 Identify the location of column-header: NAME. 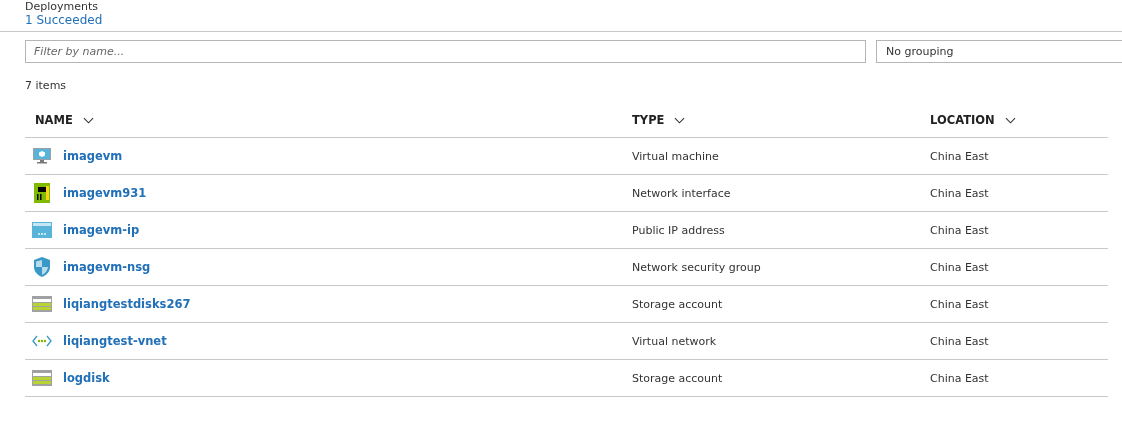
(59, 120).